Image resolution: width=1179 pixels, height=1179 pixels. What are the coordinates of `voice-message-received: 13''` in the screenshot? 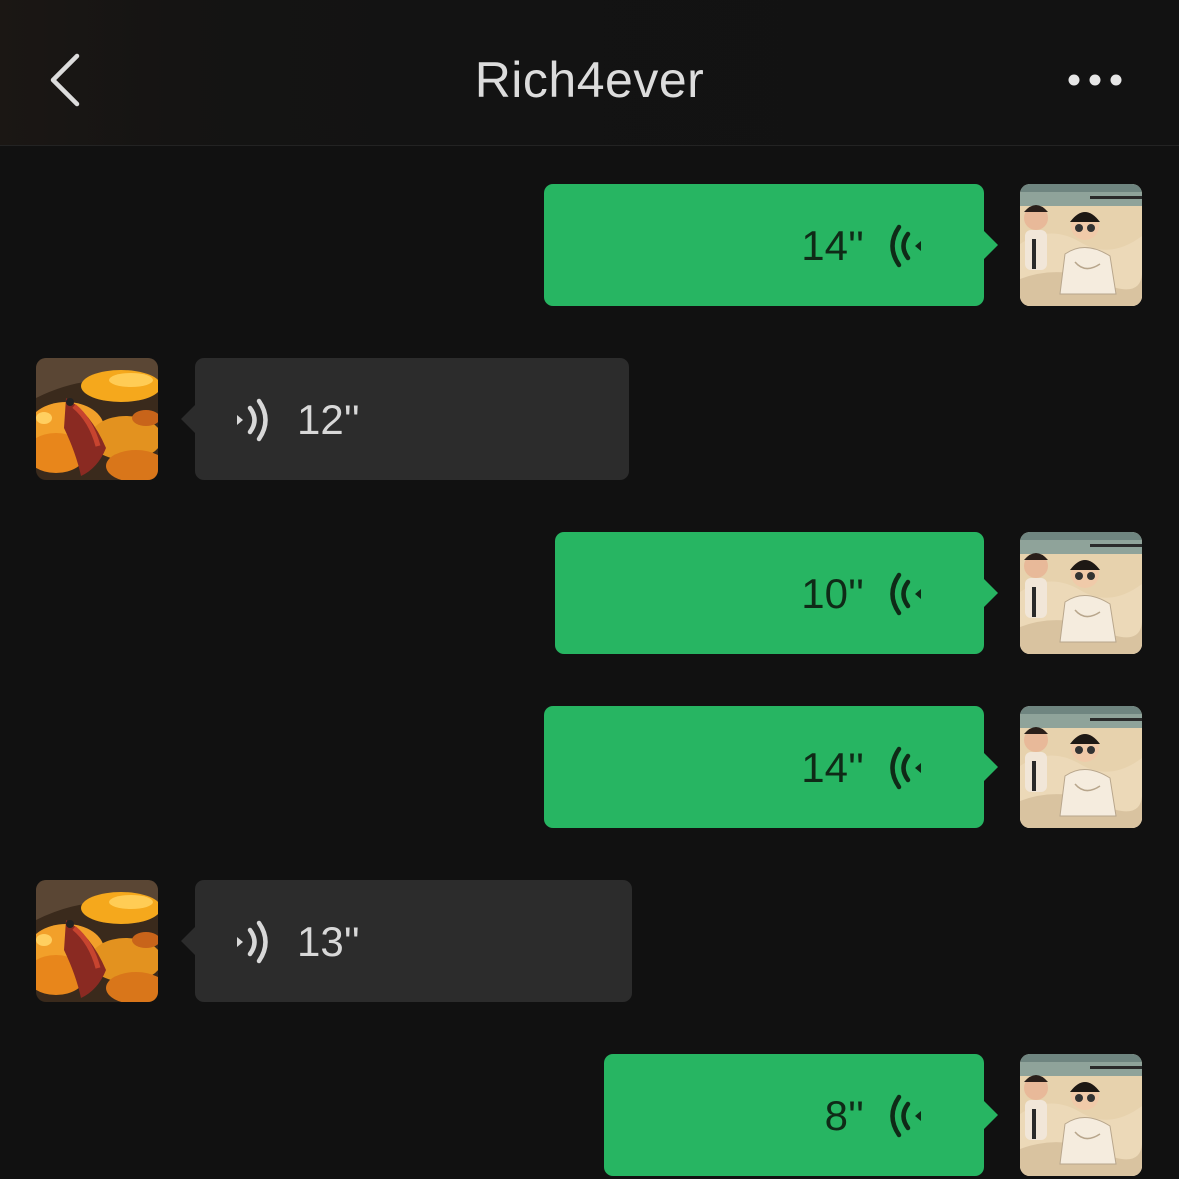 It's located at (406, 941).